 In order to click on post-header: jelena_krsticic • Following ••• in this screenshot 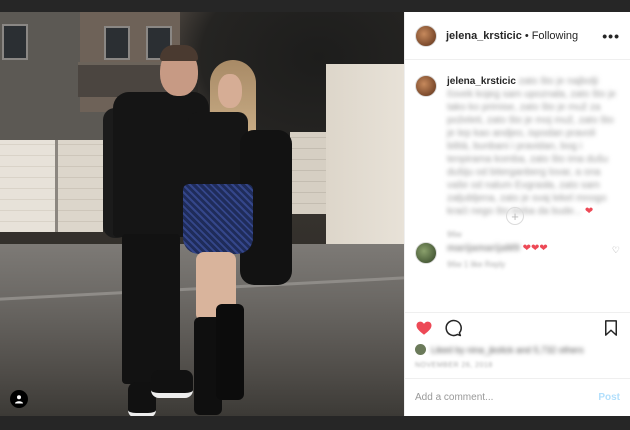, I will do `click(517, 36)`.